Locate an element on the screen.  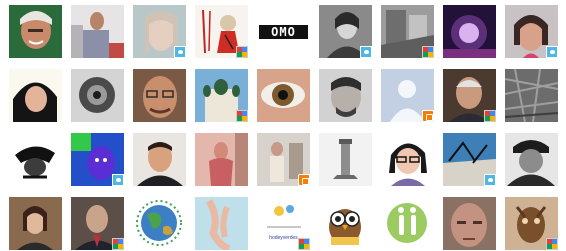
globe-logo is located at coordinates (159, 223).